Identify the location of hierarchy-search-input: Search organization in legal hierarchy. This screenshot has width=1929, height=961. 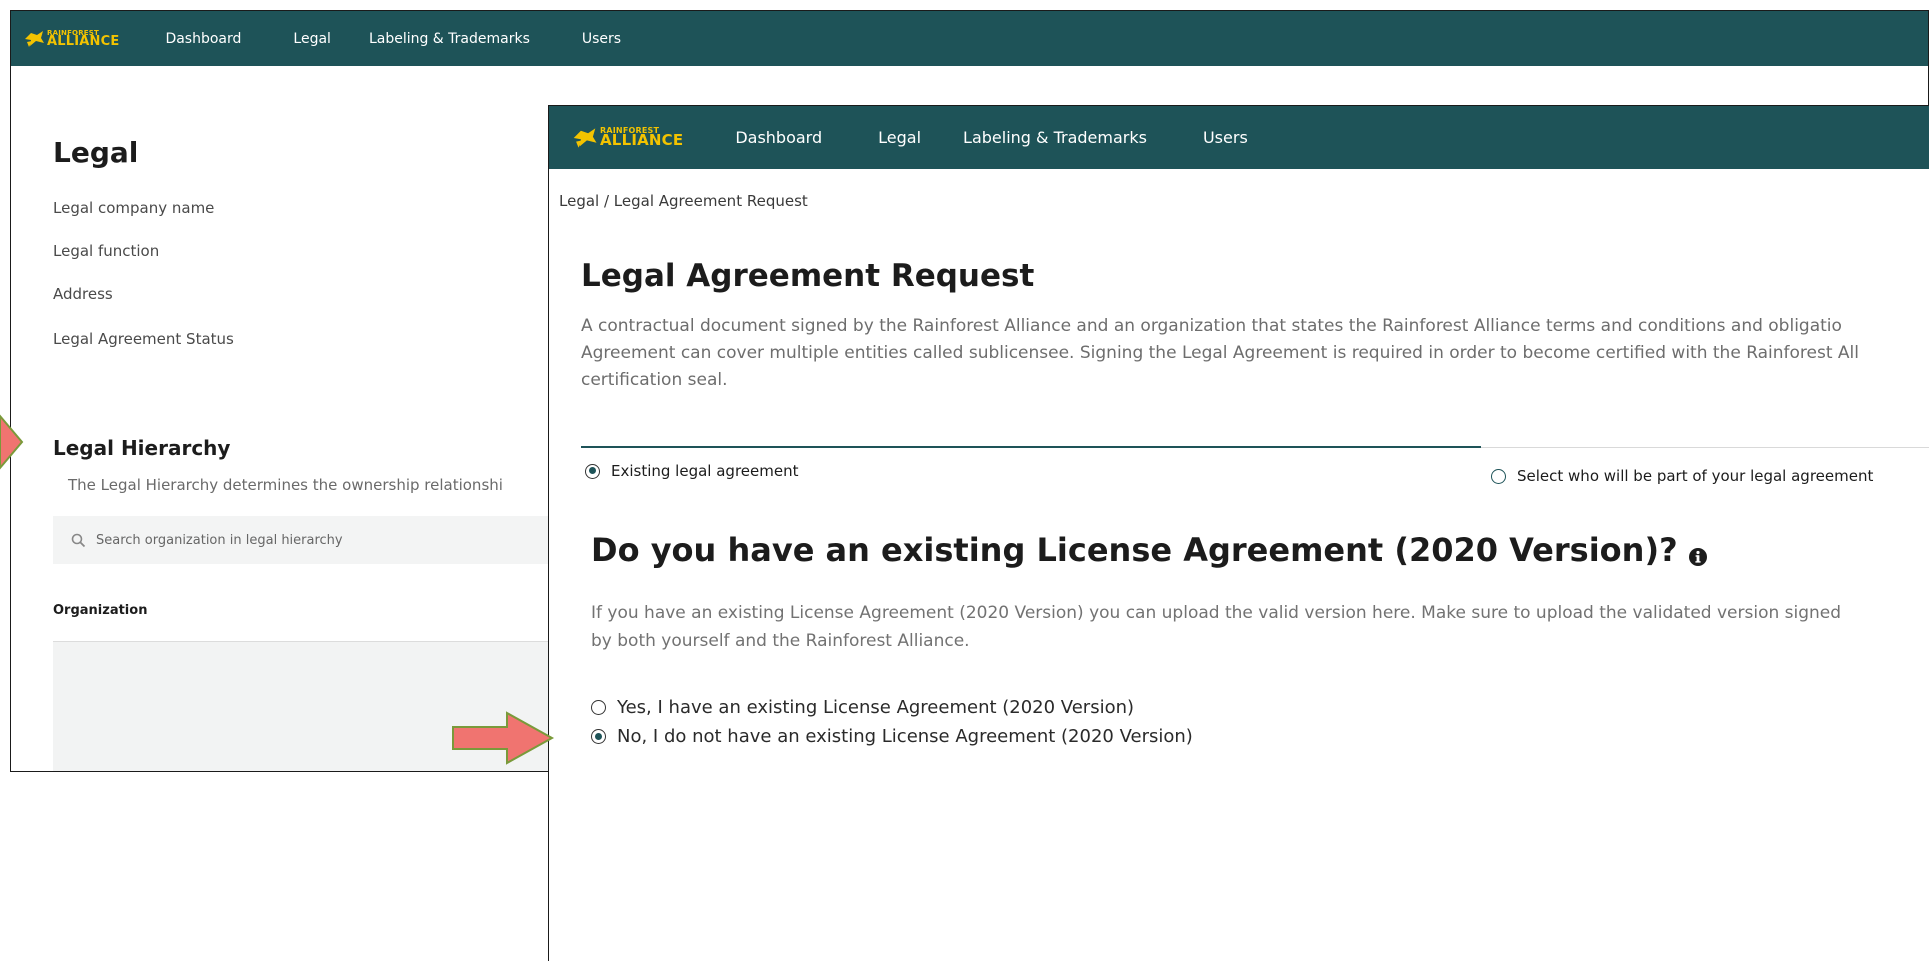
(313, 540).